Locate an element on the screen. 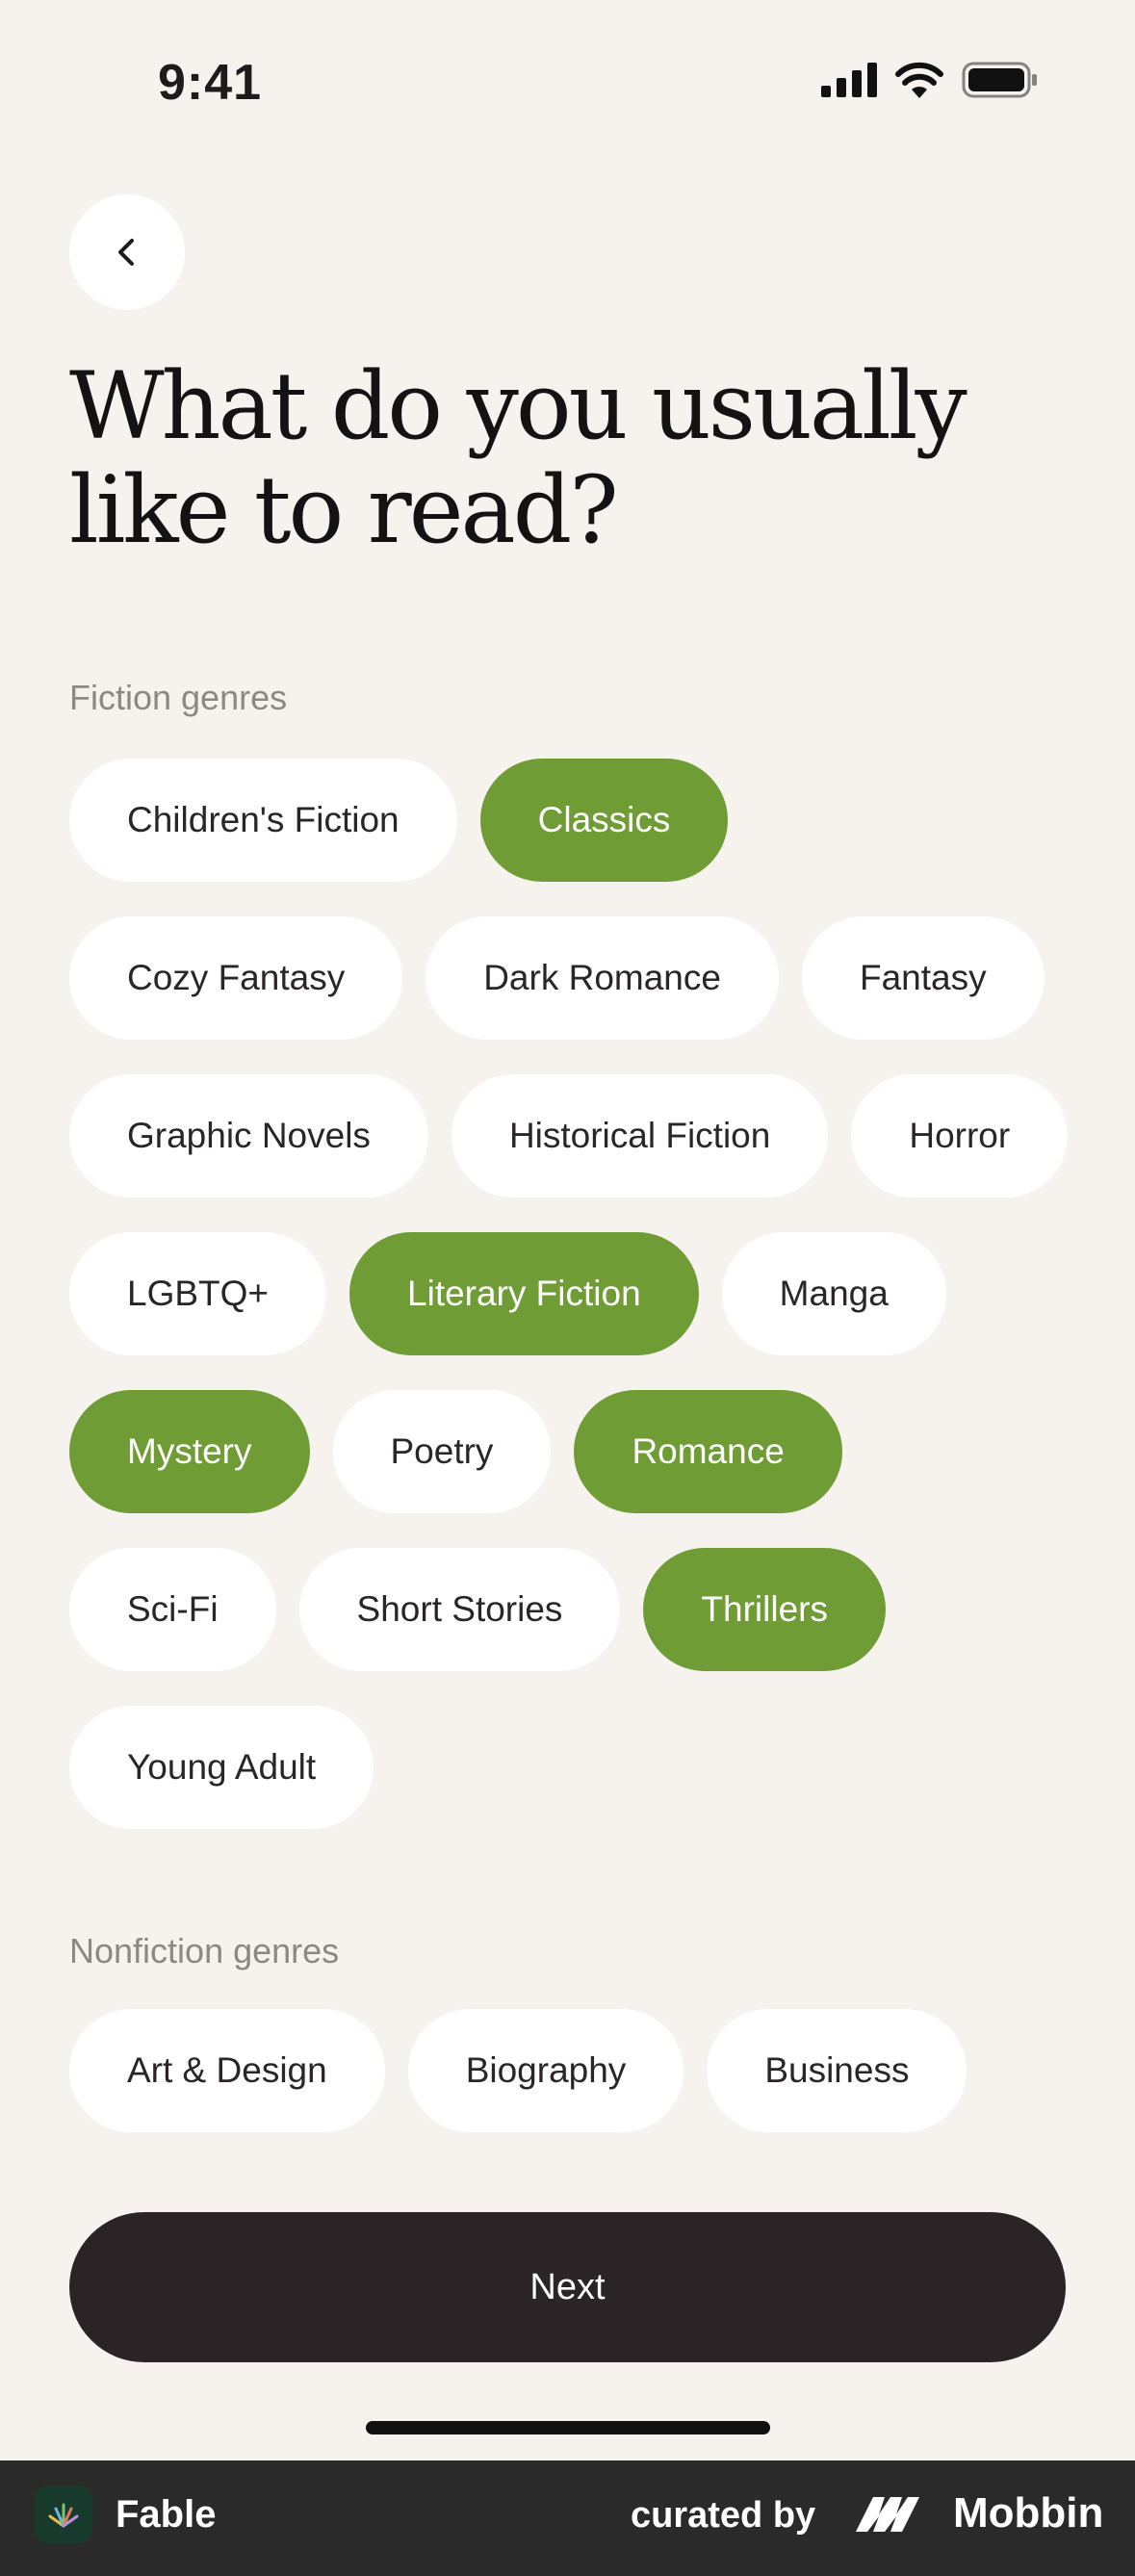 The width and height of the screenshot is (1135, 2576). genre-chip: Romance is located at coordinates (708, 1452).